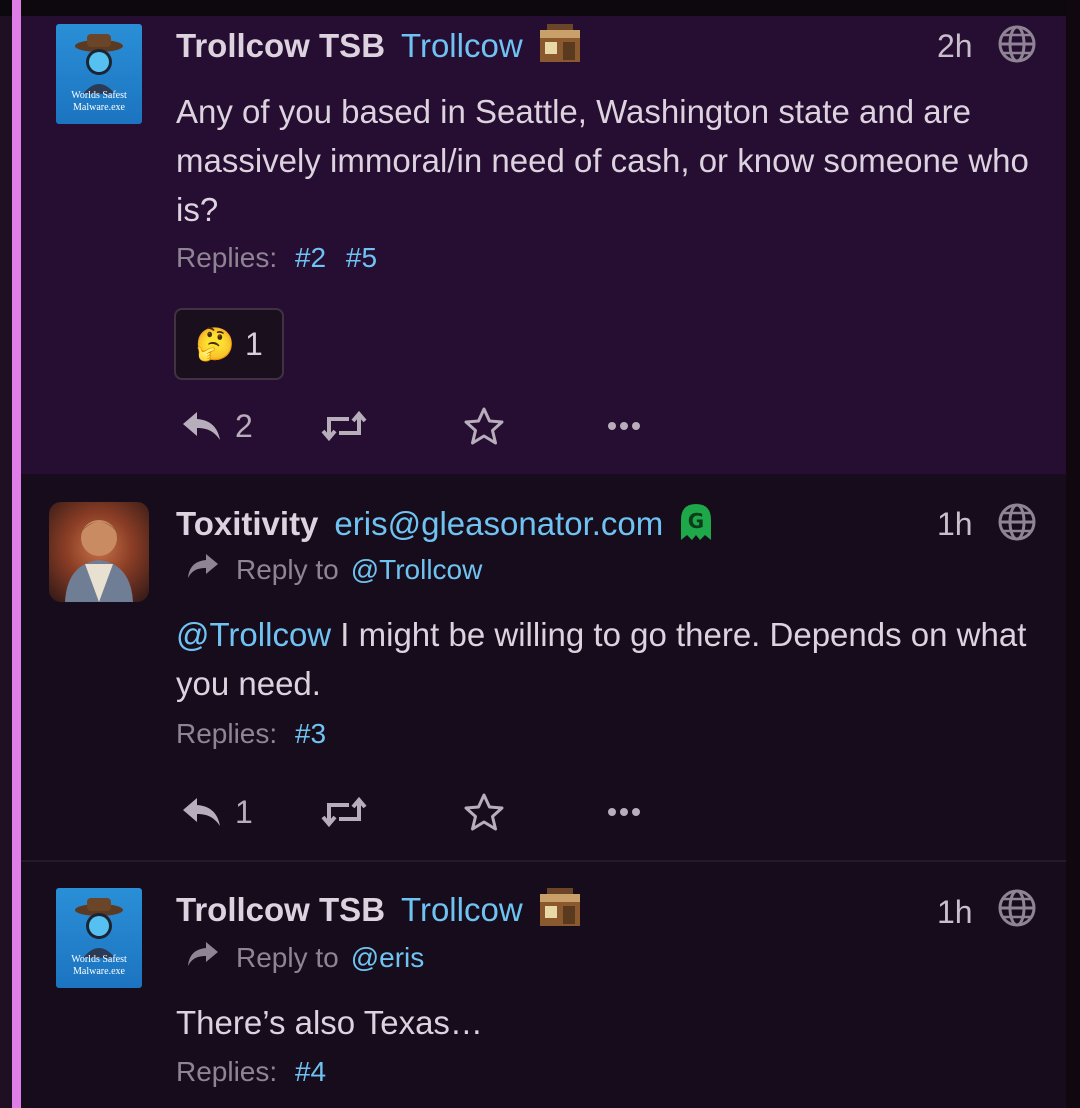  I want to click on reaction-button: 🤔 1, so click(229, 344).